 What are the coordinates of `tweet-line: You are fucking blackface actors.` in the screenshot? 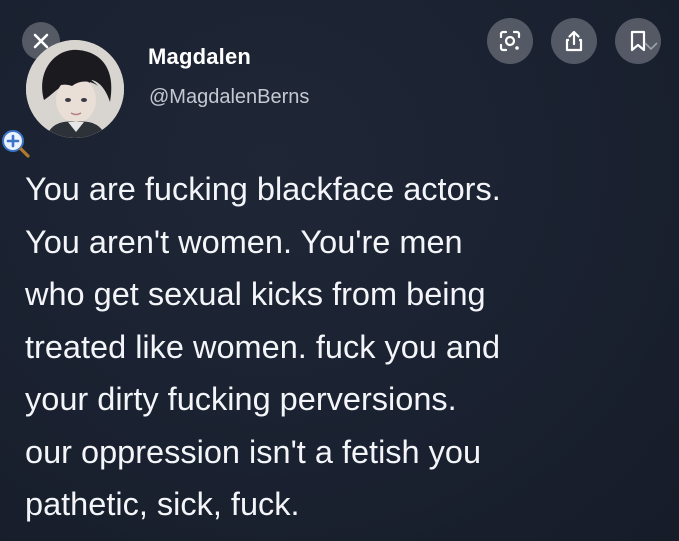 It's located at (263, 189).